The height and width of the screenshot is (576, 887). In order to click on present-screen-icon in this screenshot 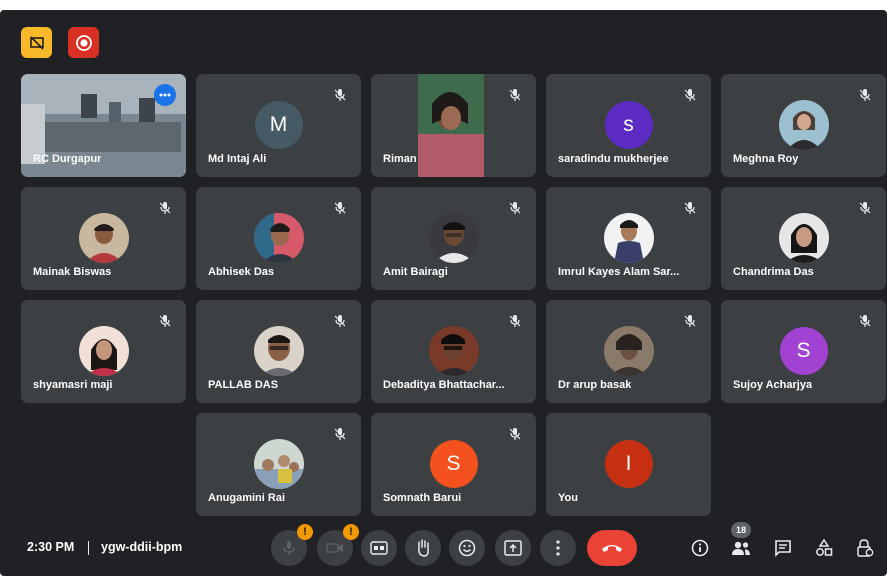, I will do `click(513, 548)`.